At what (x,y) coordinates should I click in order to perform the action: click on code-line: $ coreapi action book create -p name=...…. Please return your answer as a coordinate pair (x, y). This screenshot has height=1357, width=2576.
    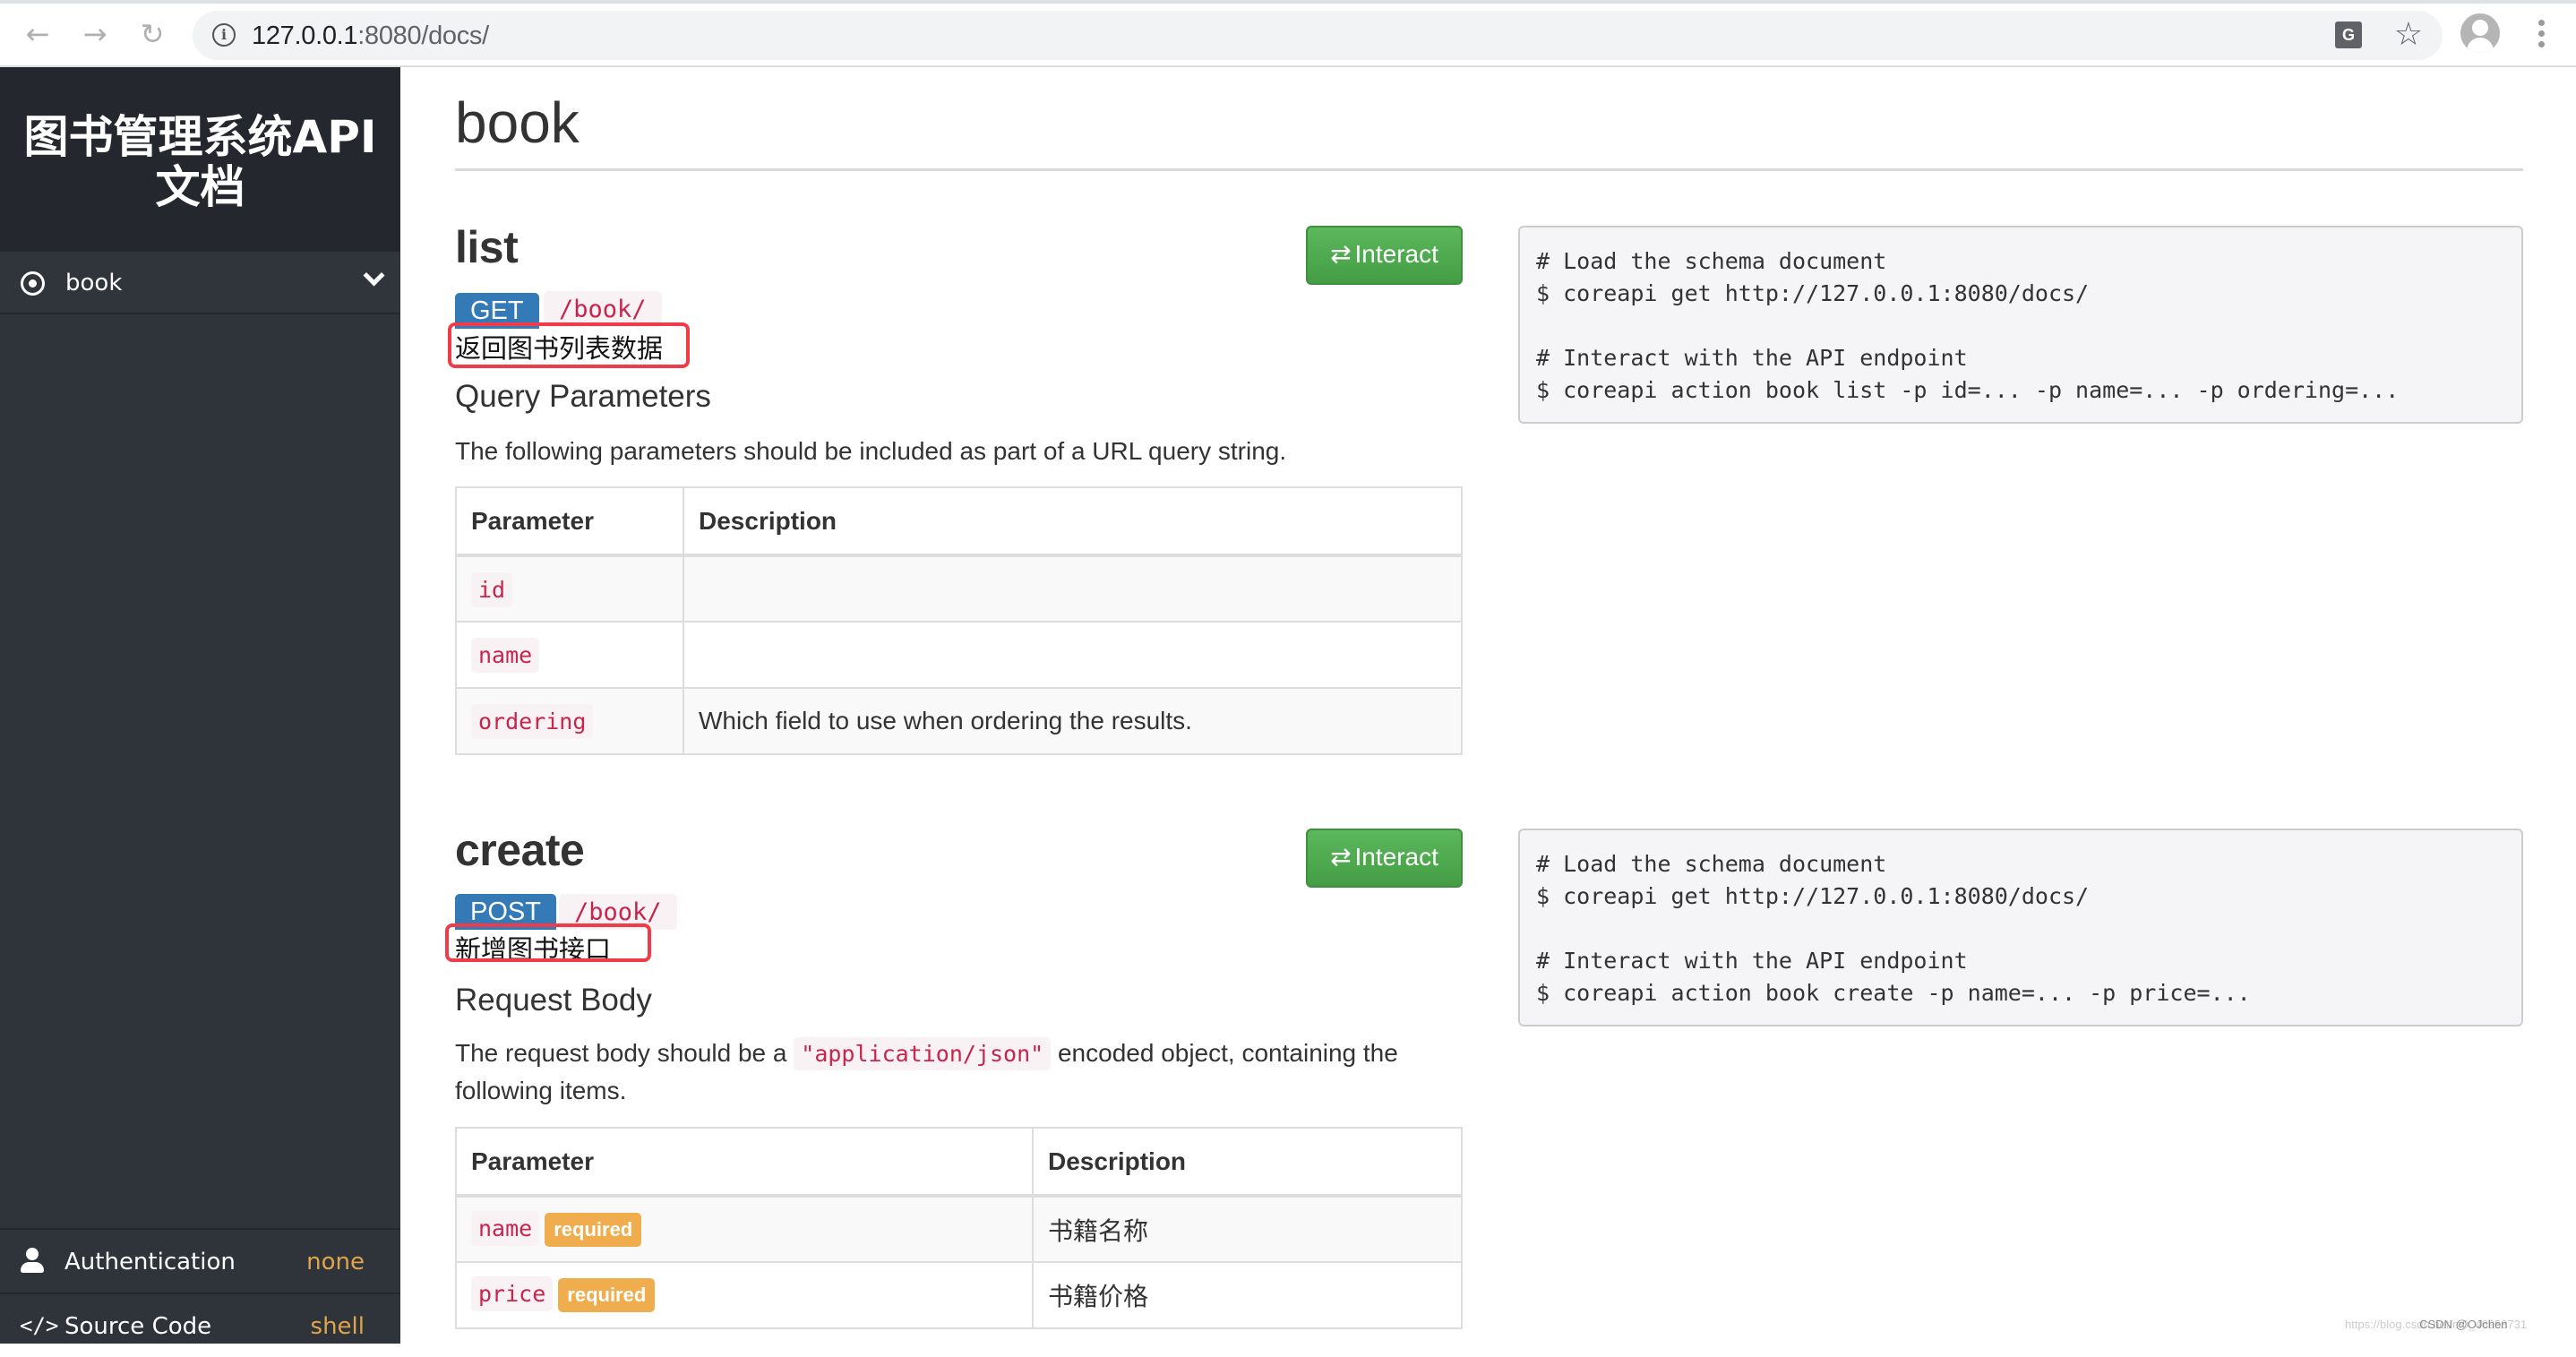
    Looking at the image, I should click on (1893, 993).